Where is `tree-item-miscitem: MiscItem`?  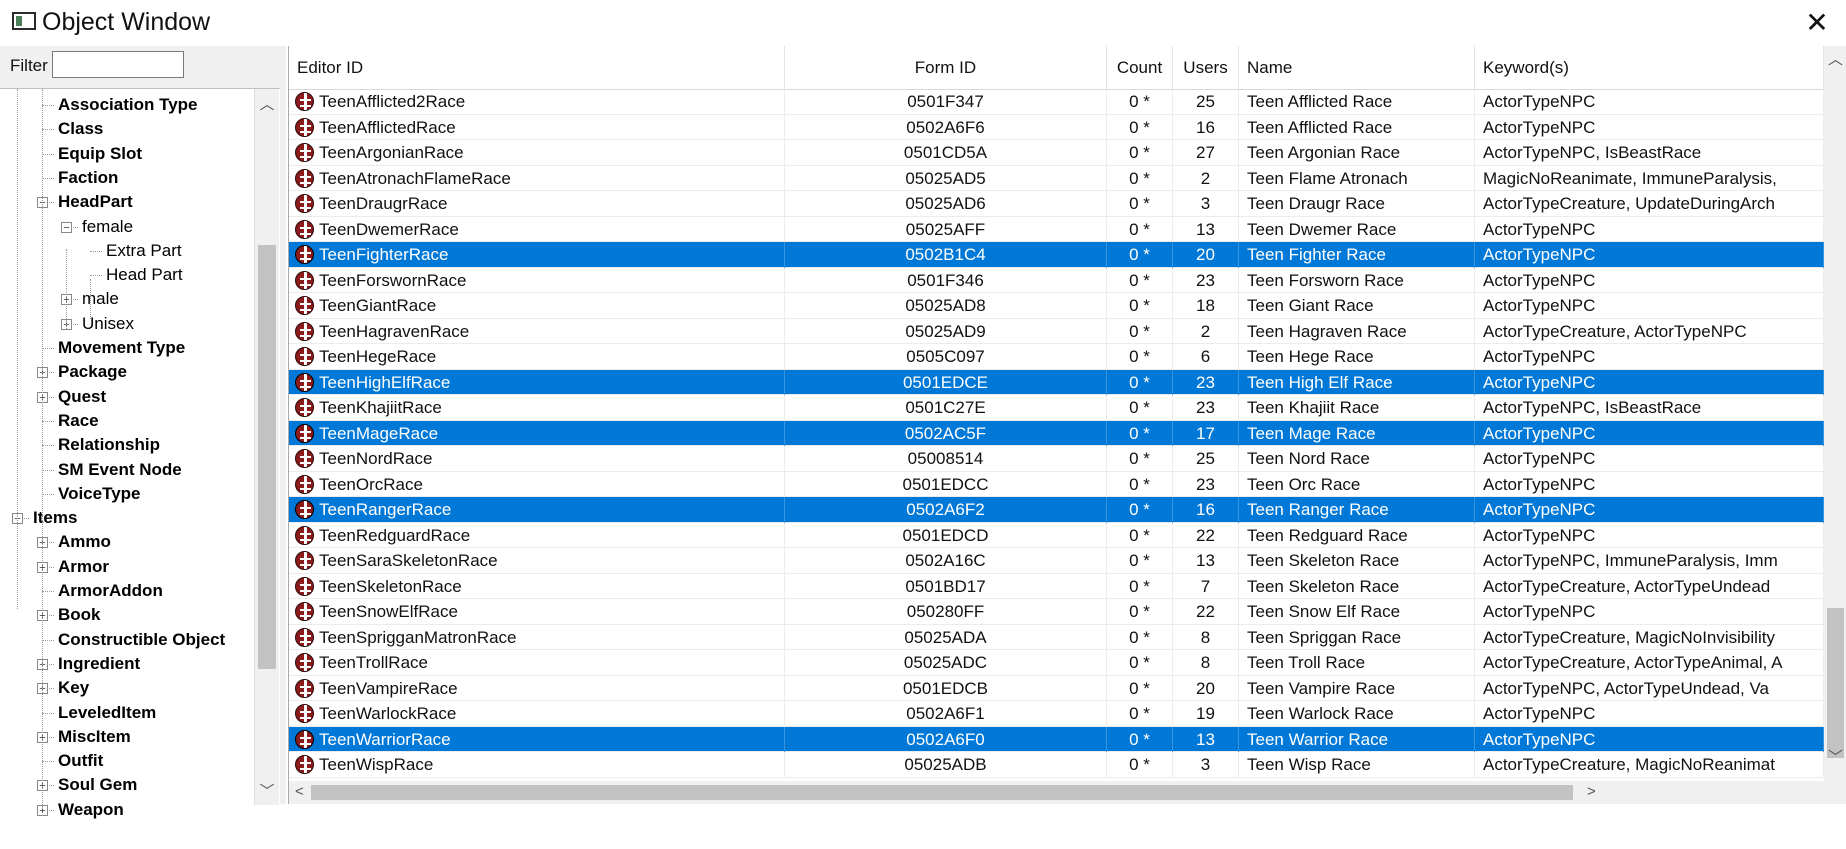 tree-item-miscitem: MiscItem is located at coordinates (94, 737).